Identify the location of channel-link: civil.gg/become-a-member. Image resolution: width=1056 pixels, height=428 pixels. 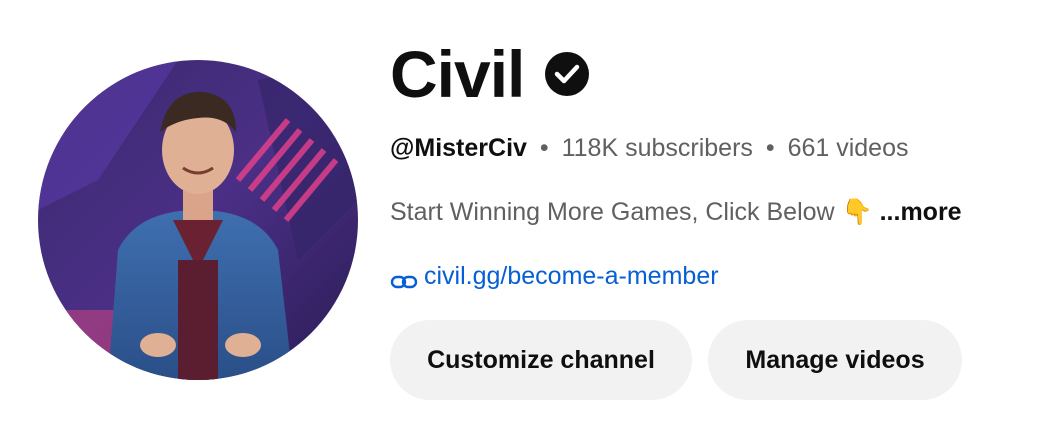
(571, 276).